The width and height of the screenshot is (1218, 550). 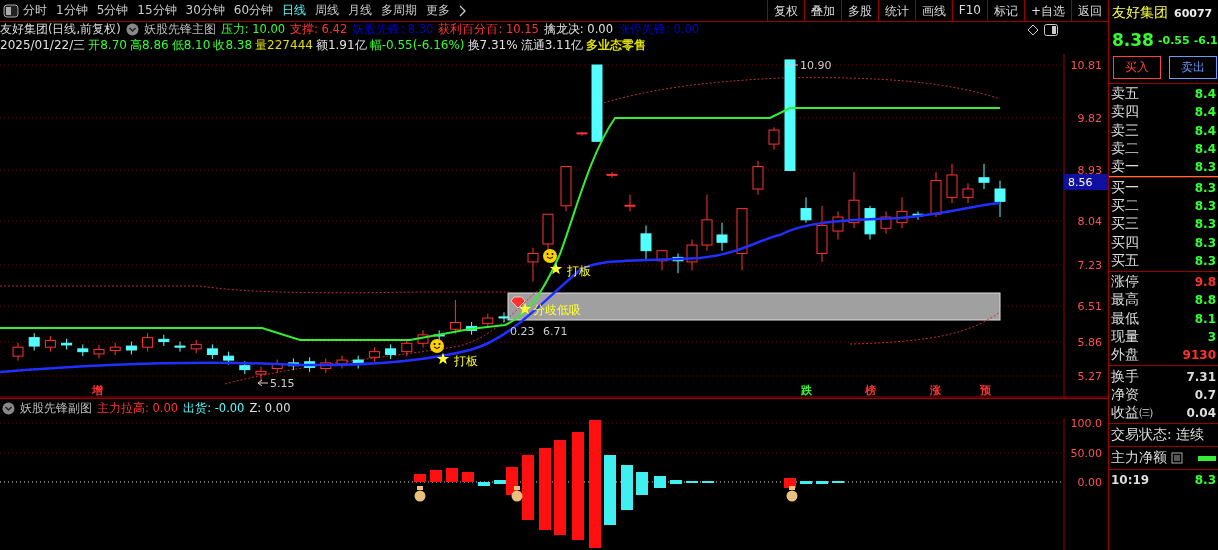 What do you see at coordinates (1137, 67) in the screenshot?
I see `buy-button: 买入` at bounding box center [1137, 67].